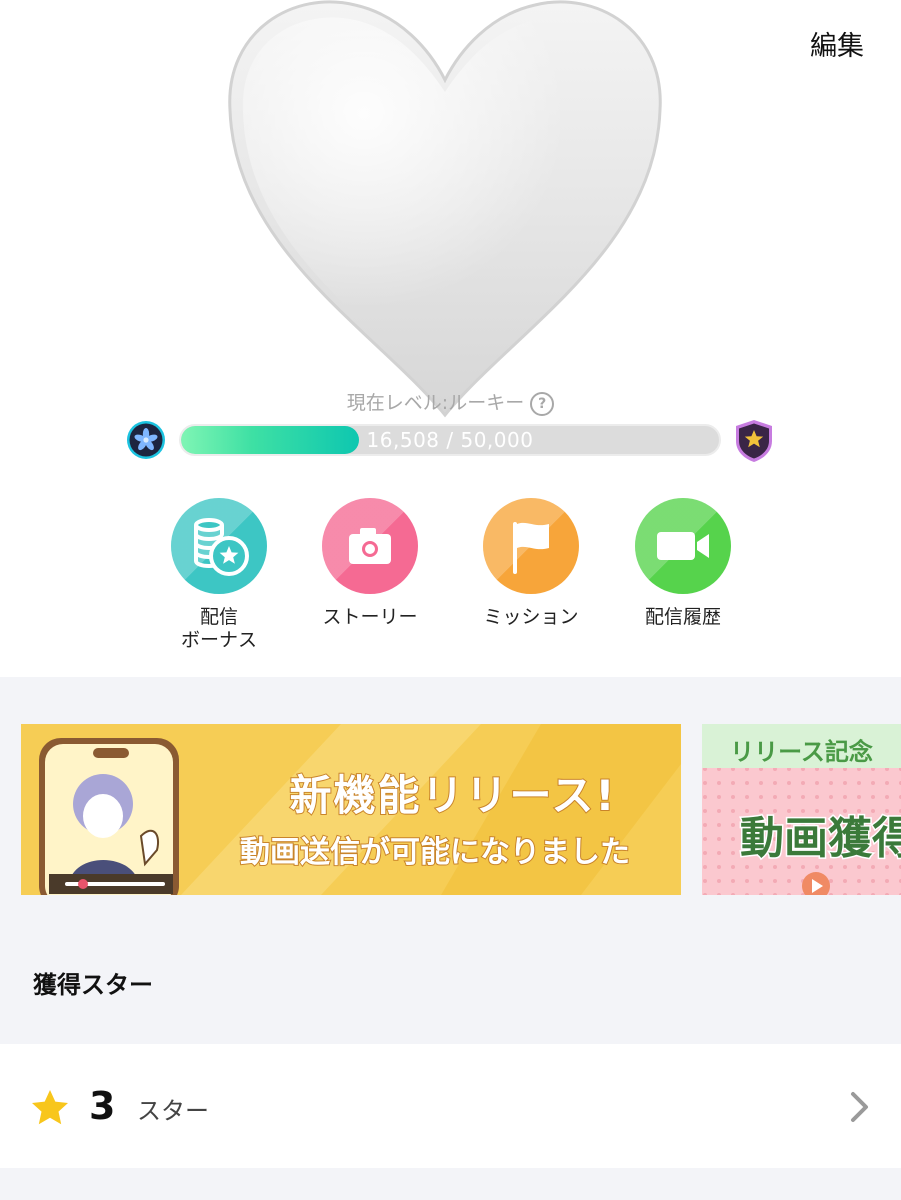 The image size is (901, 1200). I want to click on level-progress-text: 16,508 / 50,000, so click(450, 440).